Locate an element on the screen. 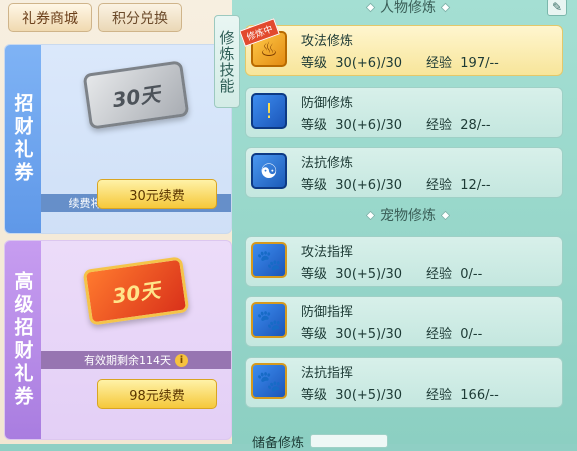  skill-name: 防御指挥 is located at coordinates (327, 312).